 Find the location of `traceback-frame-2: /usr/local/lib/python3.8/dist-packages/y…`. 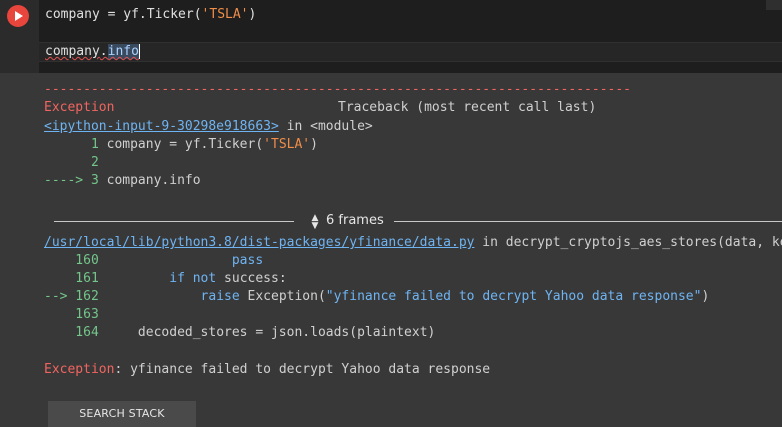

traceback-frame-2: /usr/local/lib/python3.8/dist-packages/y… is located at coordinates (413, 243).